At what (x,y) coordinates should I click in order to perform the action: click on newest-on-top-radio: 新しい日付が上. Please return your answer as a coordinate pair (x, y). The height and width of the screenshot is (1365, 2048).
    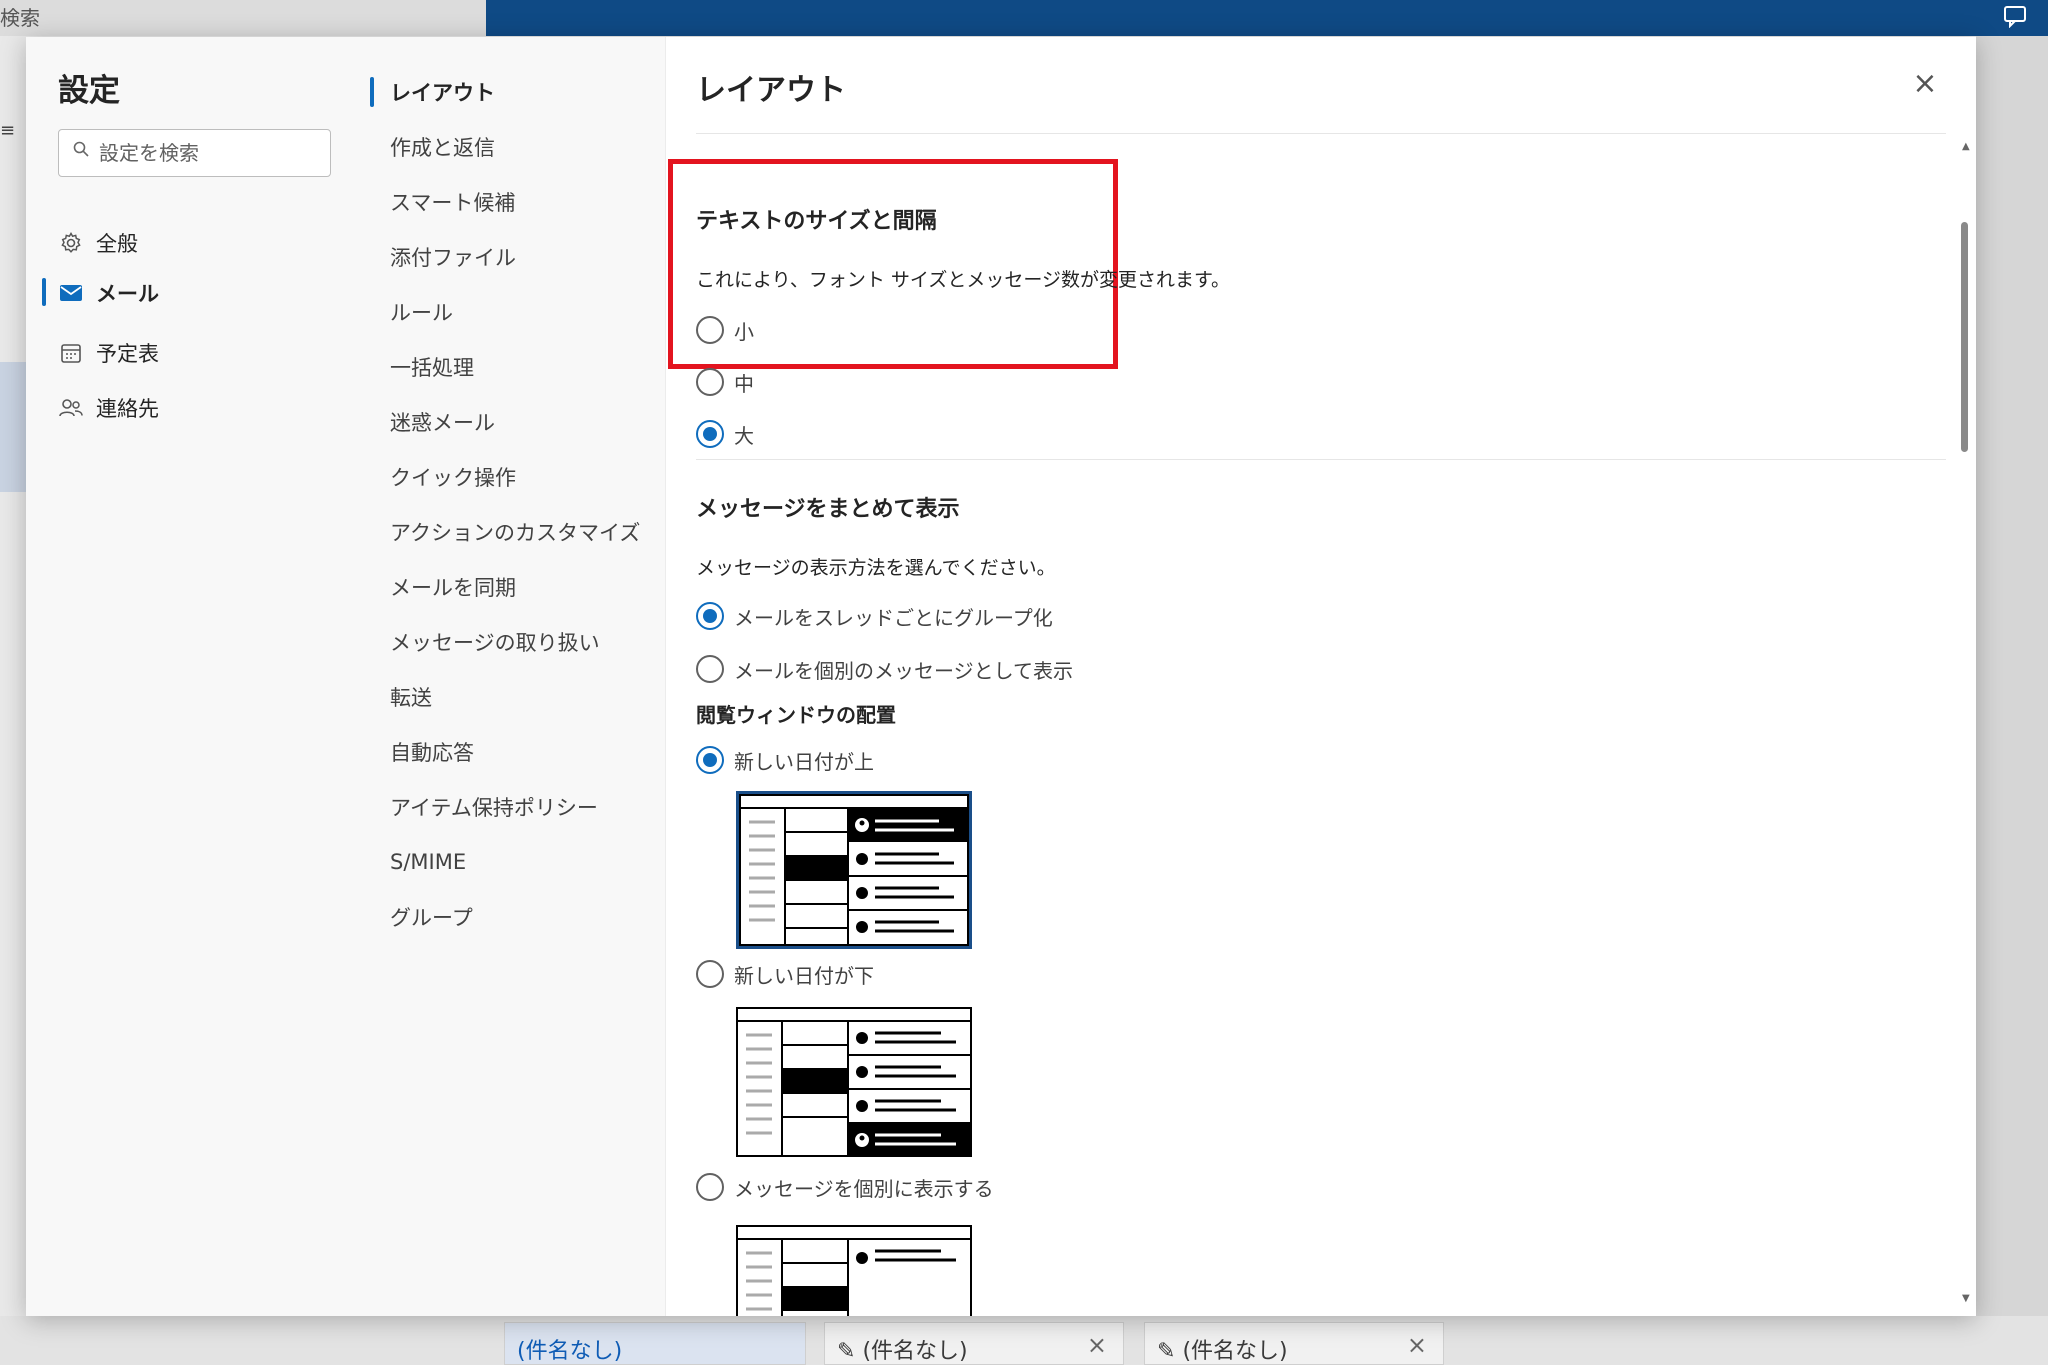
    Looking at the image, I should click on (785, 760).